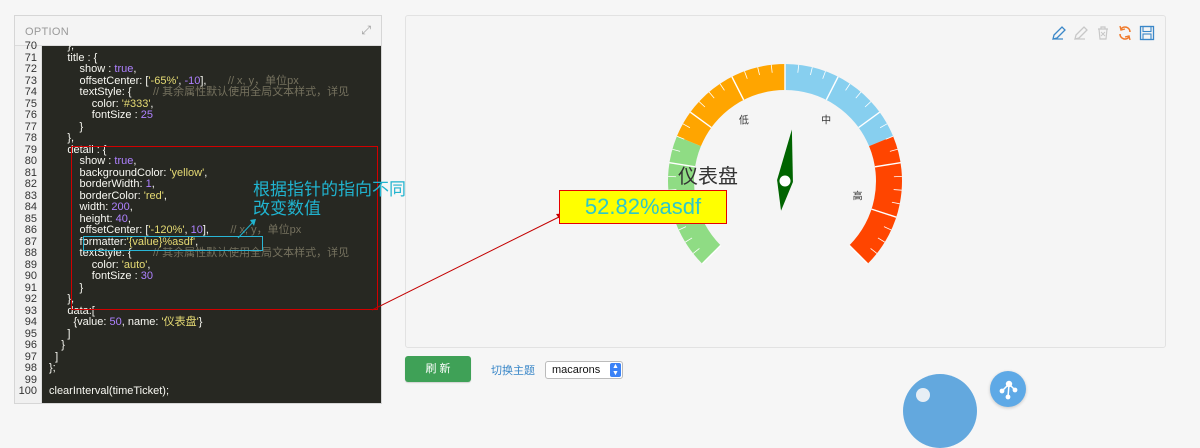 This screenshot has width=1200, height=448. Describe the element at coordinates (513, 370) in the screenshot. I see `theme-switch-label: 切换主题` at that location.